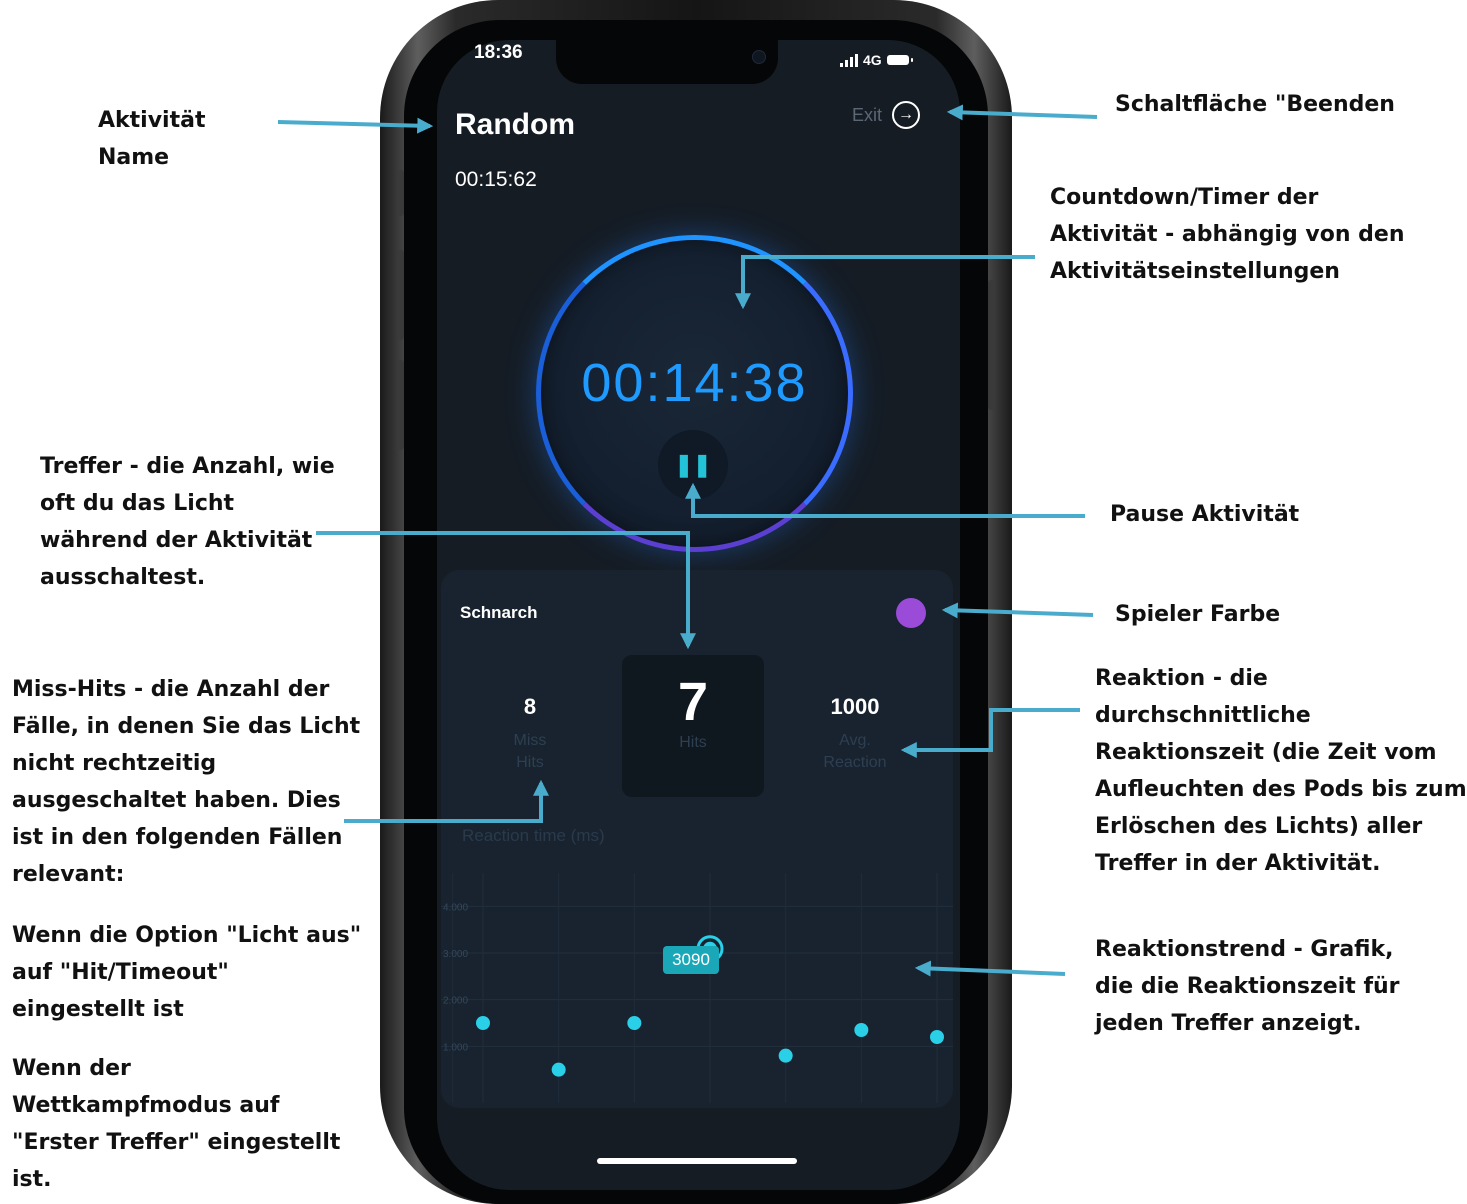  What do you see at coordinates (991, 345) in the screenshot?
I see `power-button` at bounding box center [991, 345].